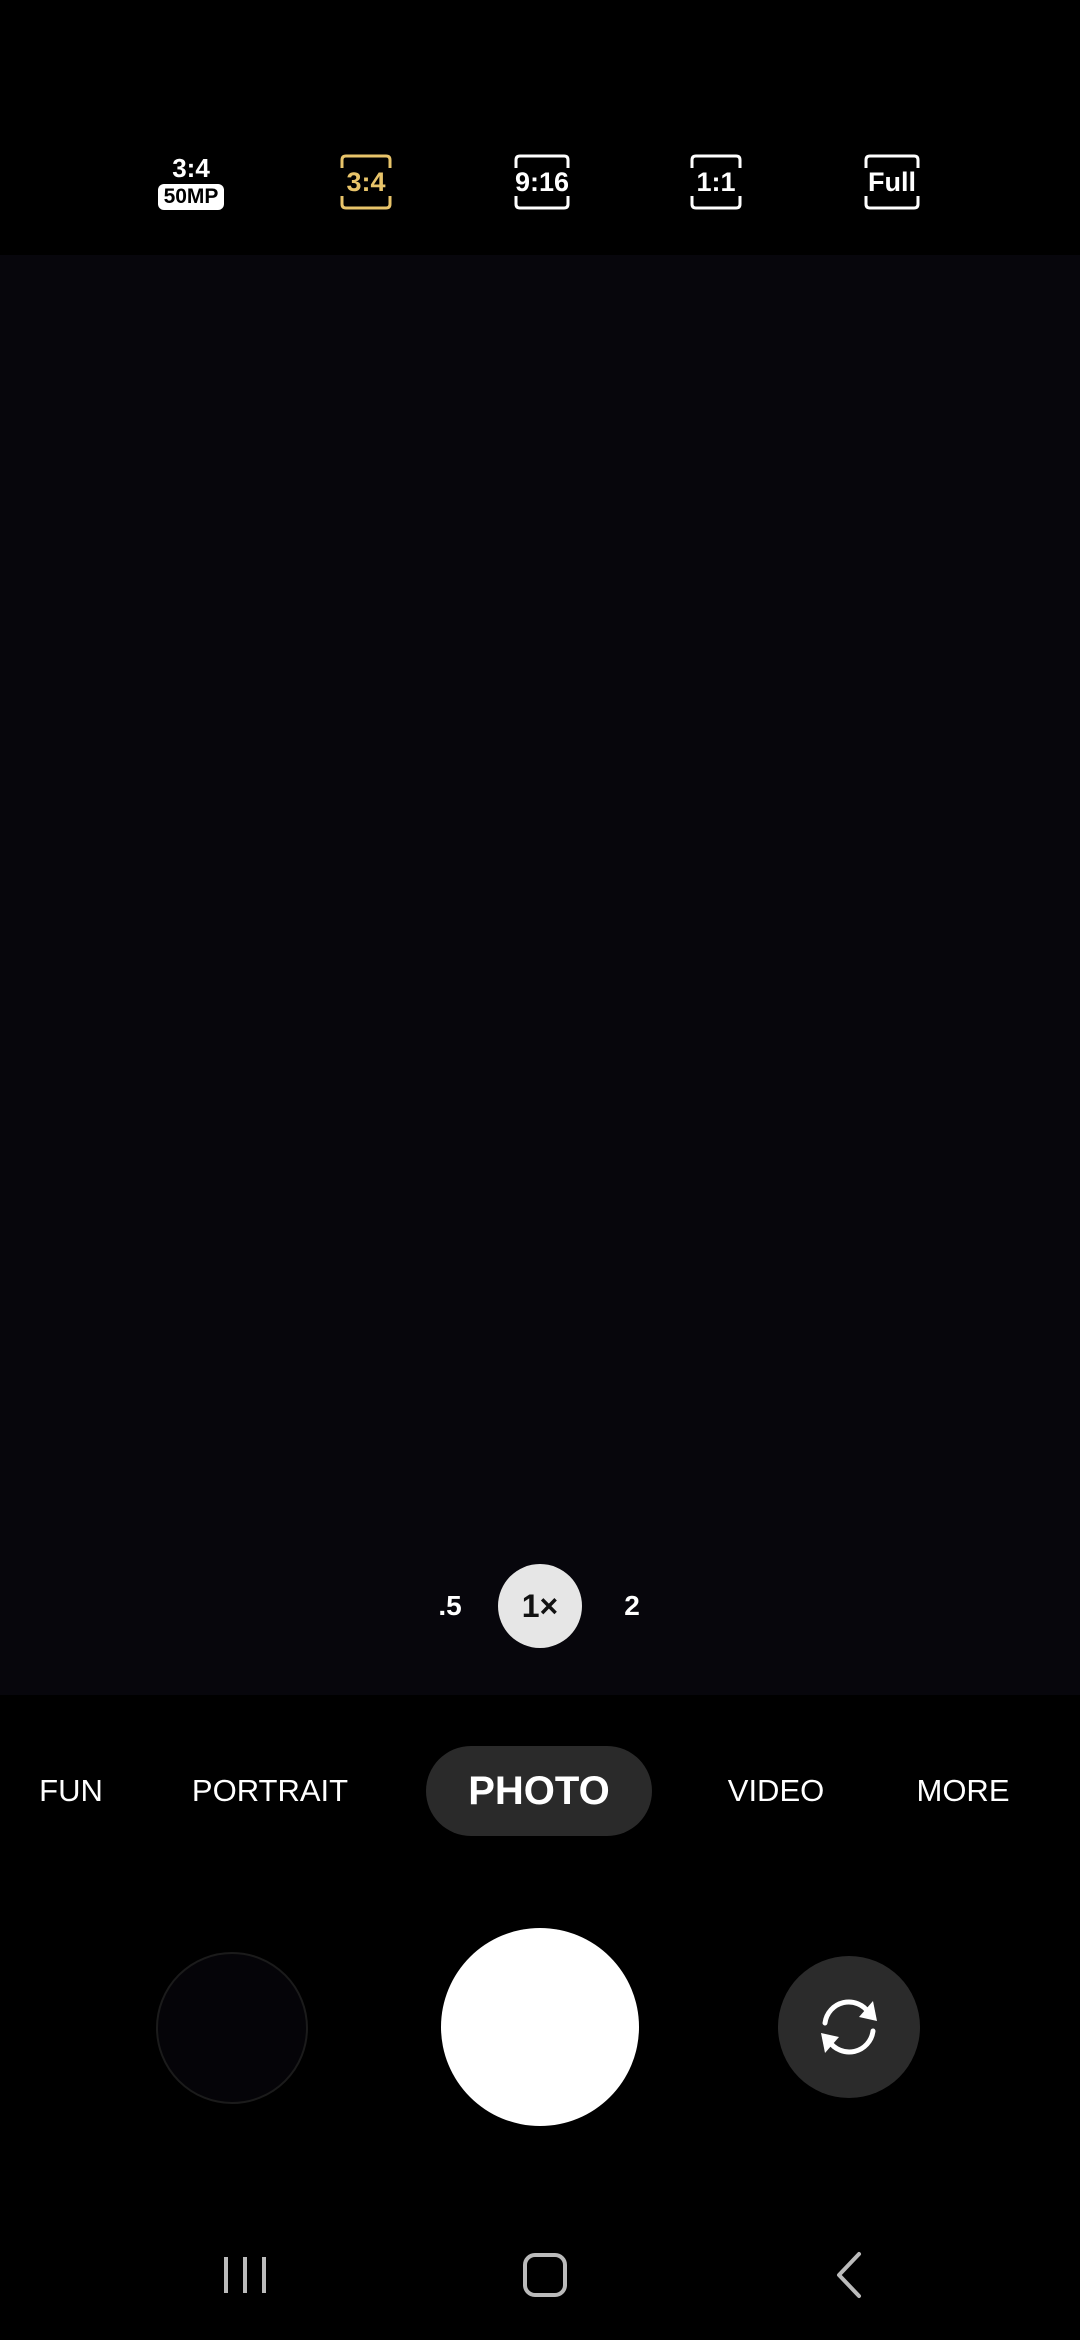  I want to click on aspect-ratio-bar: 3:4 50MP 3:4 9:16 1:1 Full, so click(540, 182).